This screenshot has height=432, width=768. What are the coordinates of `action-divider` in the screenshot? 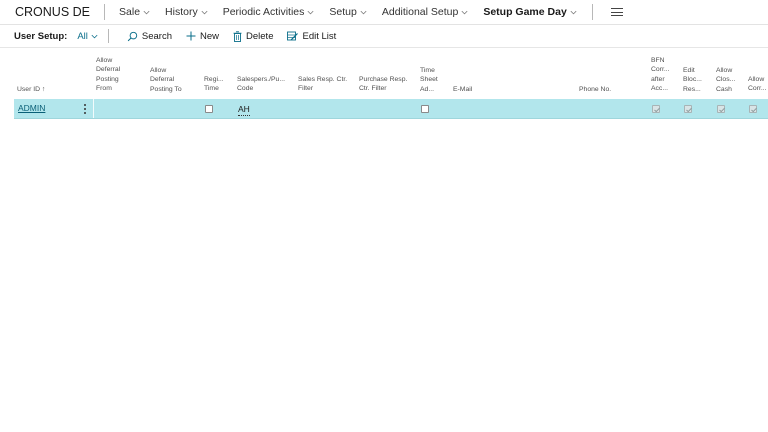 It's located at (108, 36).